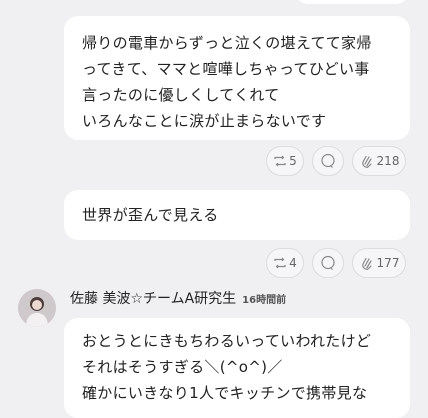 The width and height of the screenshot is (428, 418). I want to click on reply-meta: 佐藤 美波☆チームA研究生 16時間前, so click(178, 298).